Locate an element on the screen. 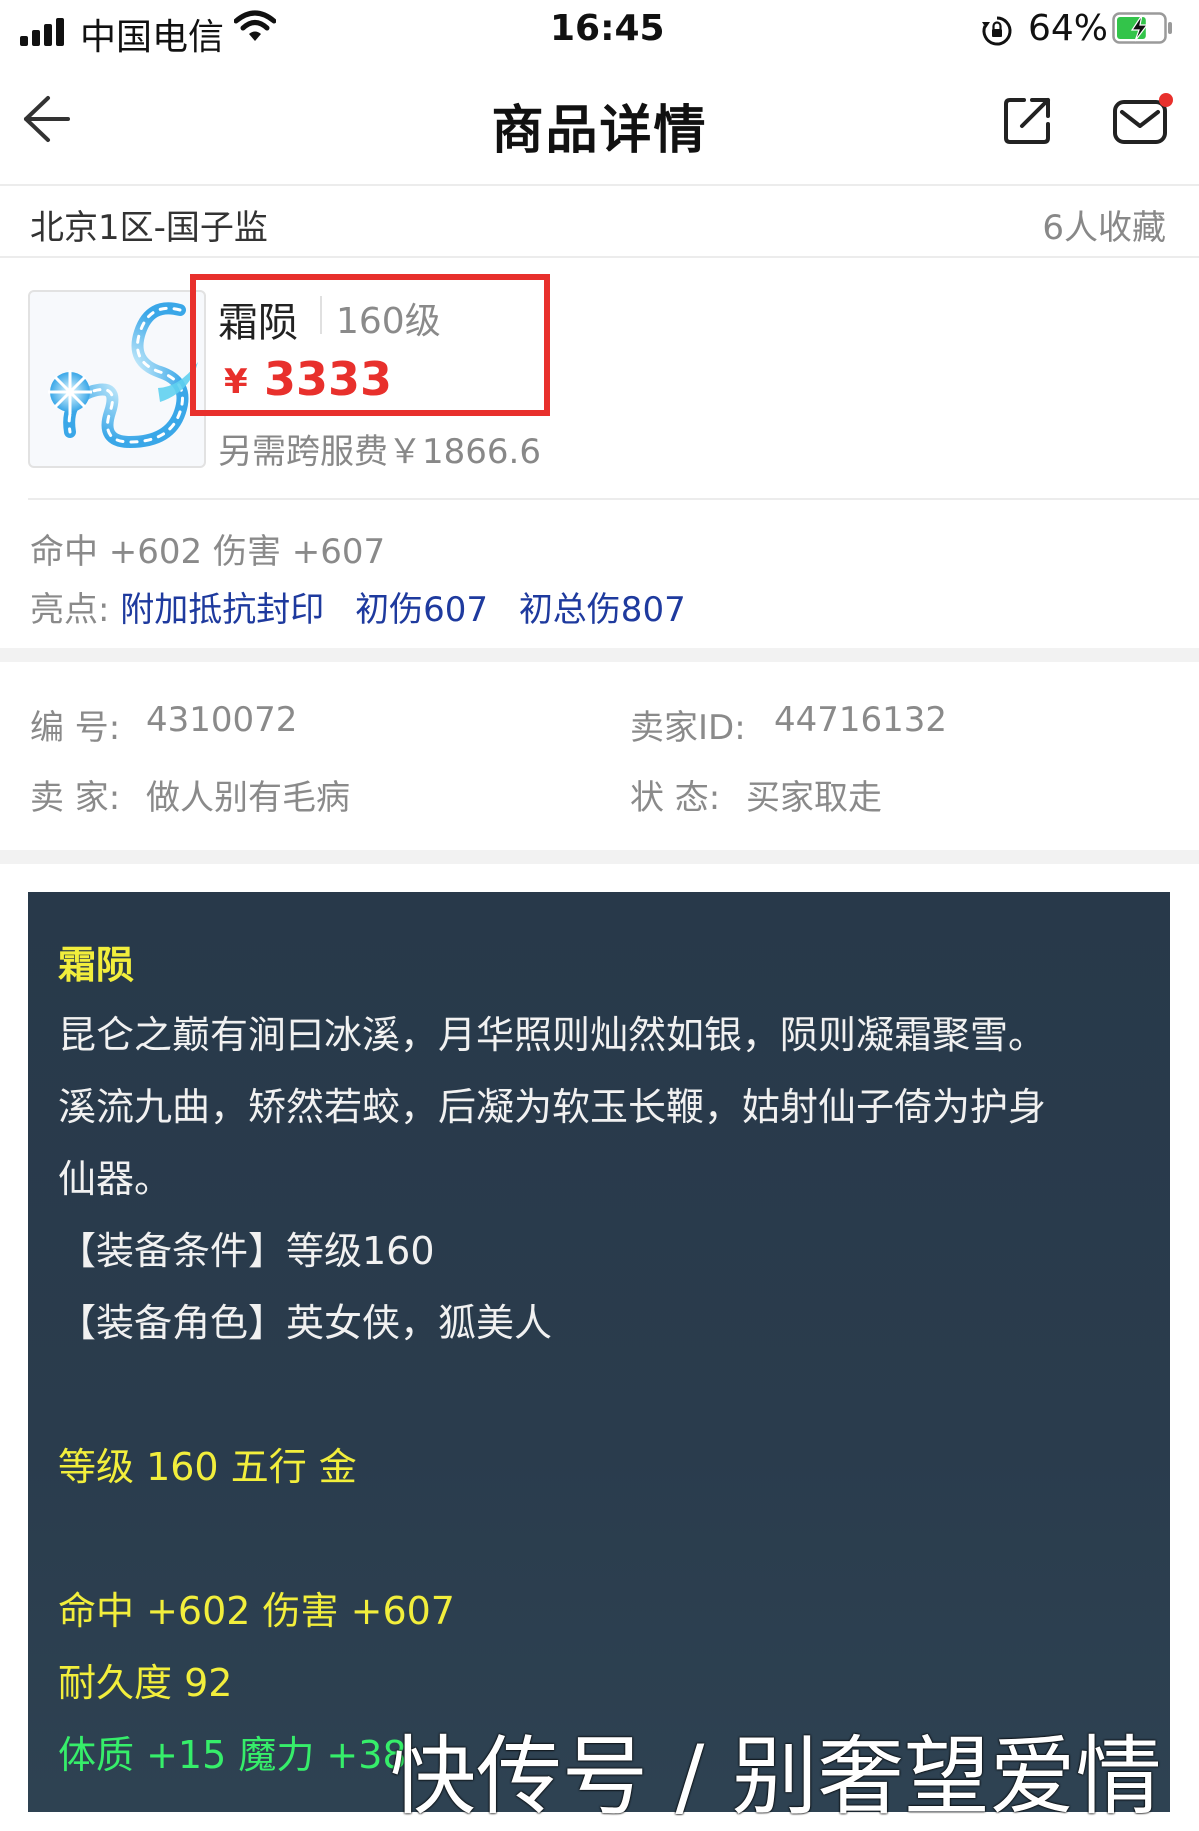 Image resolution: width=1199 pixels, height=1831 pixels. status-bar: 中国电信 16:45 64% is located at coordinates (599, 31).